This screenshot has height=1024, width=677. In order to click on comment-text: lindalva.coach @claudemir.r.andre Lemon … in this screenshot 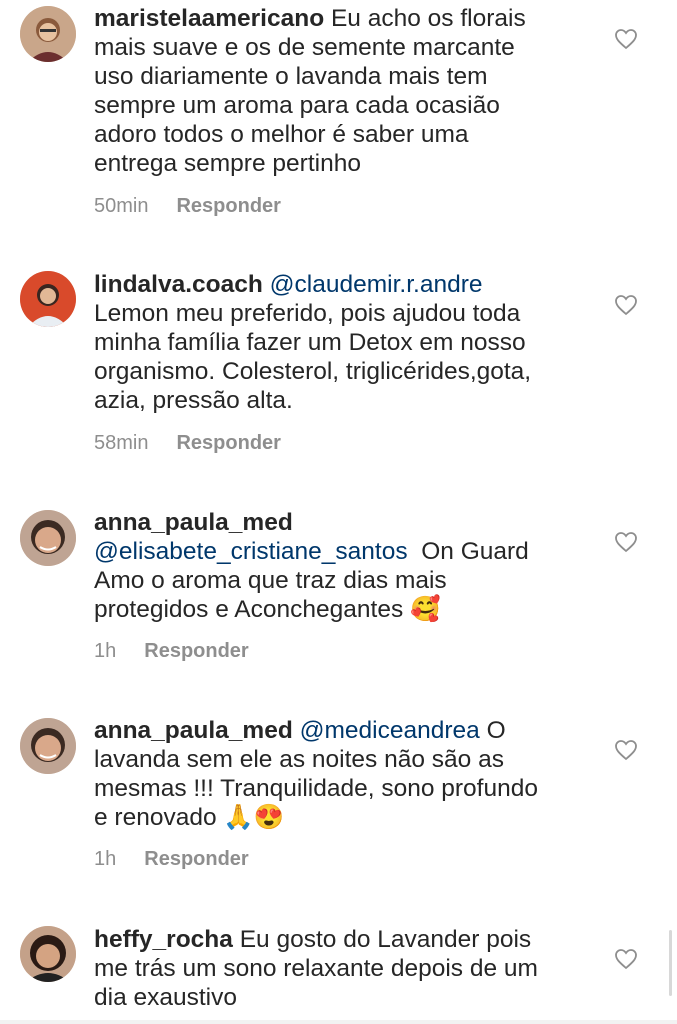, I will do `click(329, 342)`.